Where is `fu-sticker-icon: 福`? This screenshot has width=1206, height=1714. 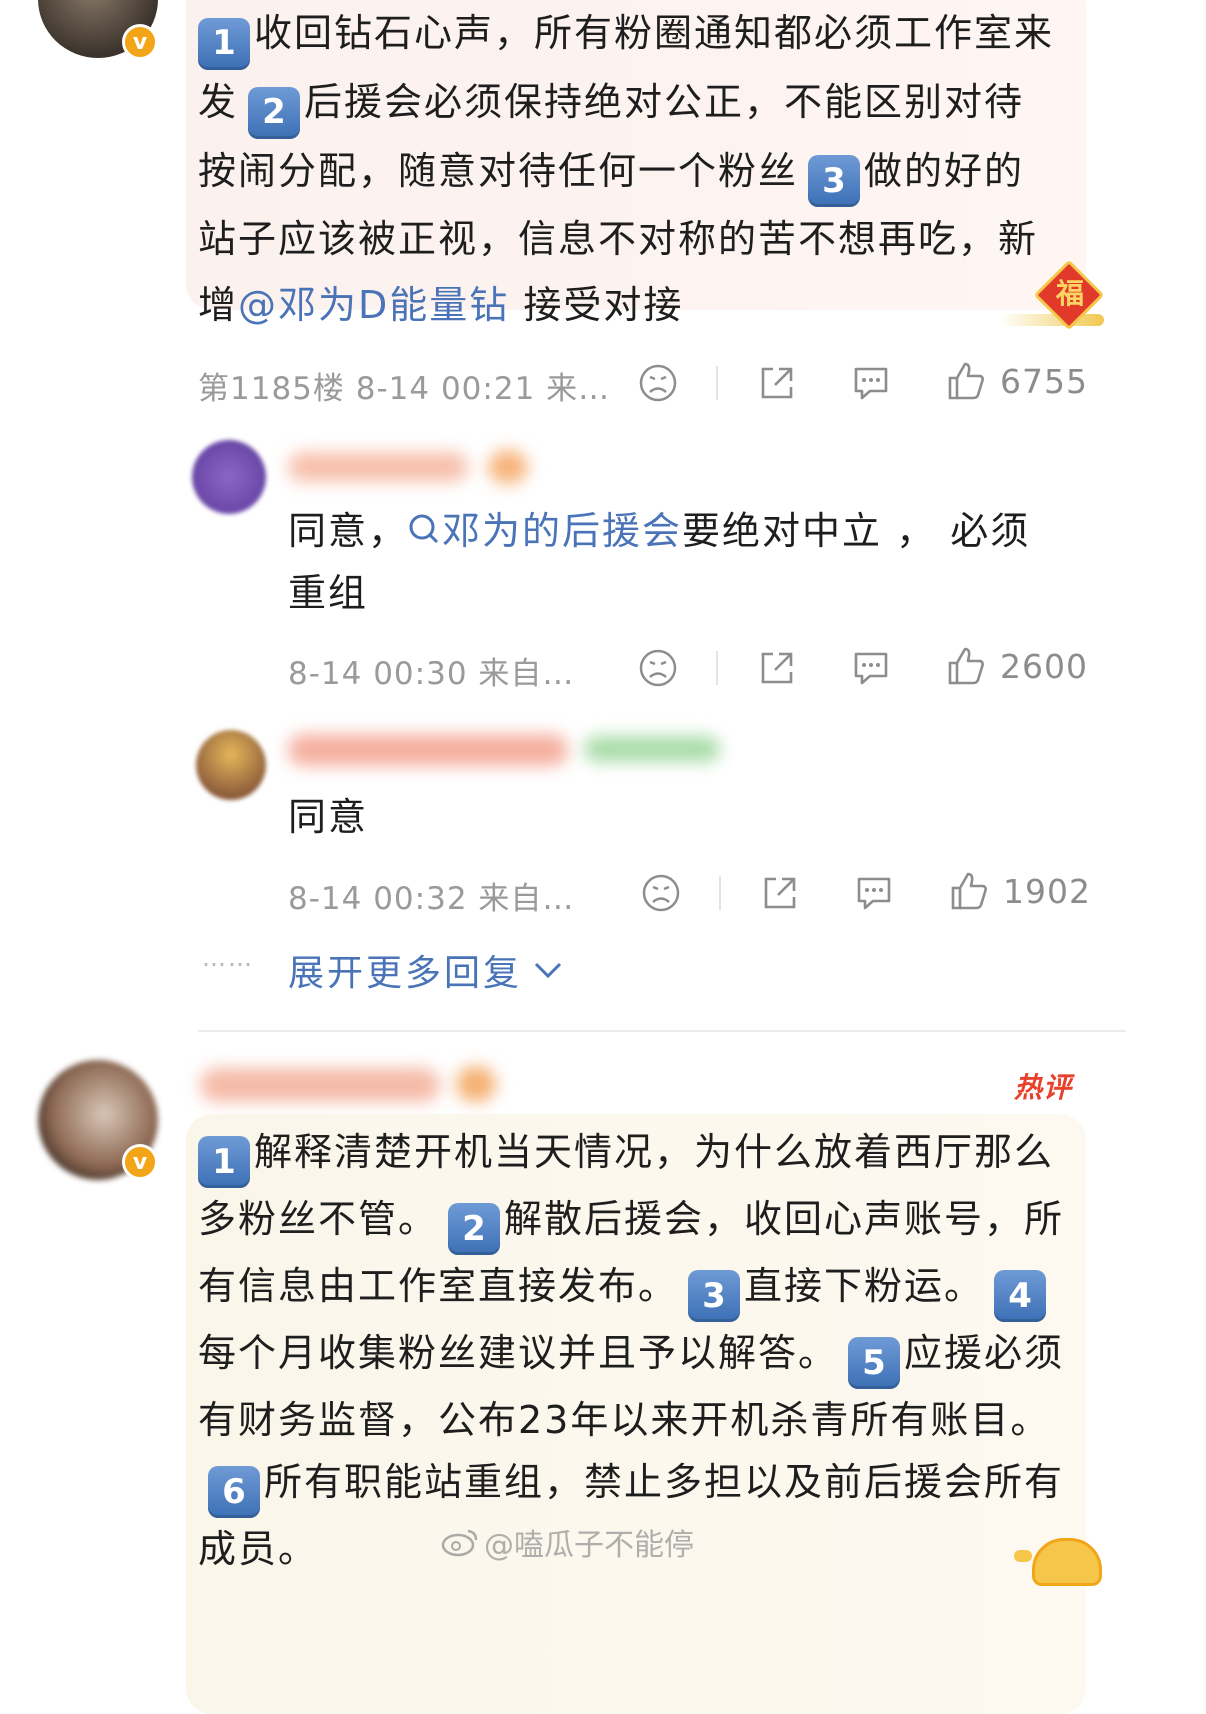 fu-sticker-icon: 福 is located at coordinates (1053, 296).